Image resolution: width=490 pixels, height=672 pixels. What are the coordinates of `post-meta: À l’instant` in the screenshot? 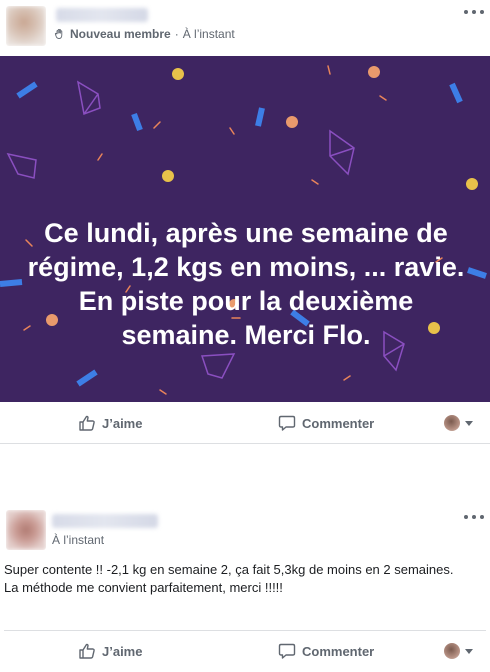 It's located at (78, 540).